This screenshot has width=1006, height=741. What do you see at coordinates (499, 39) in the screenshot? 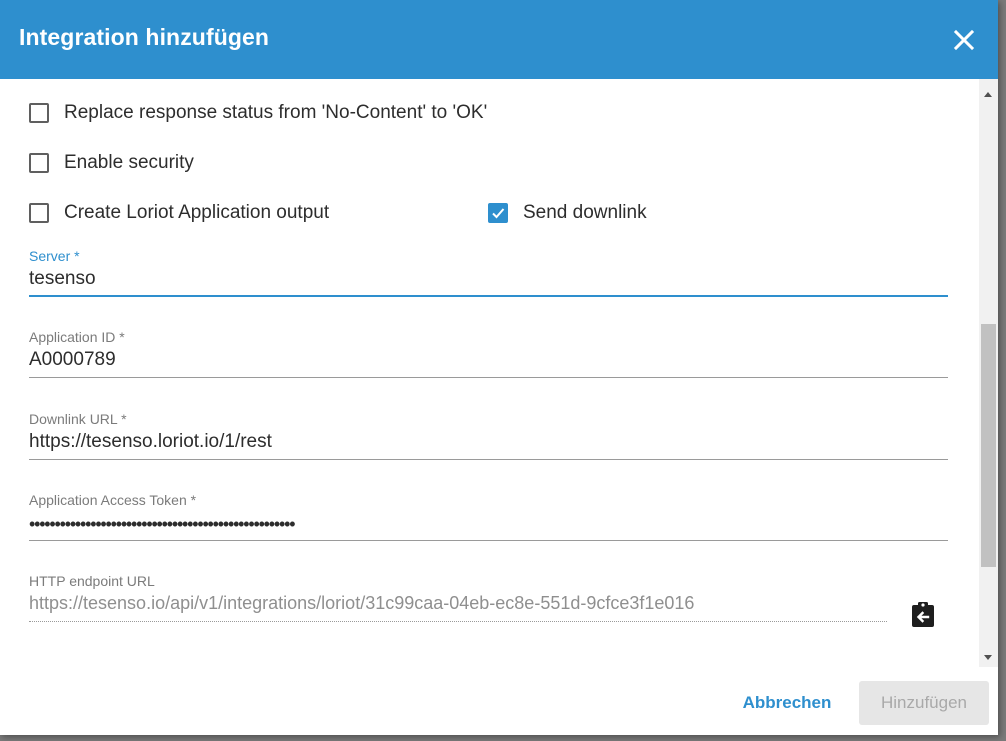
I see `dialog-header: Integration hinzufügen` at bounding box center [499, 39].